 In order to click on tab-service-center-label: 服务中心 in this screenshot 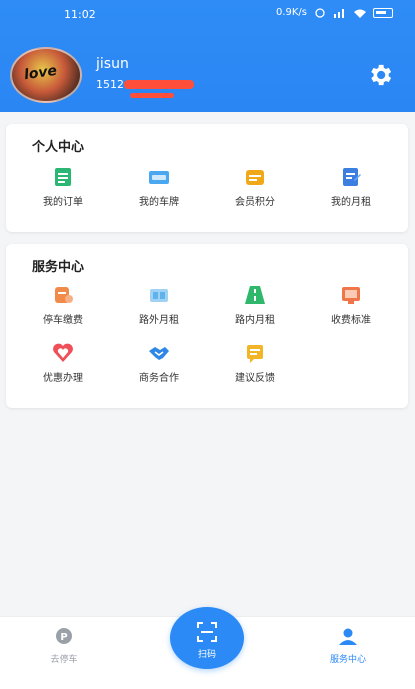, I will do `click(347, 660)`.